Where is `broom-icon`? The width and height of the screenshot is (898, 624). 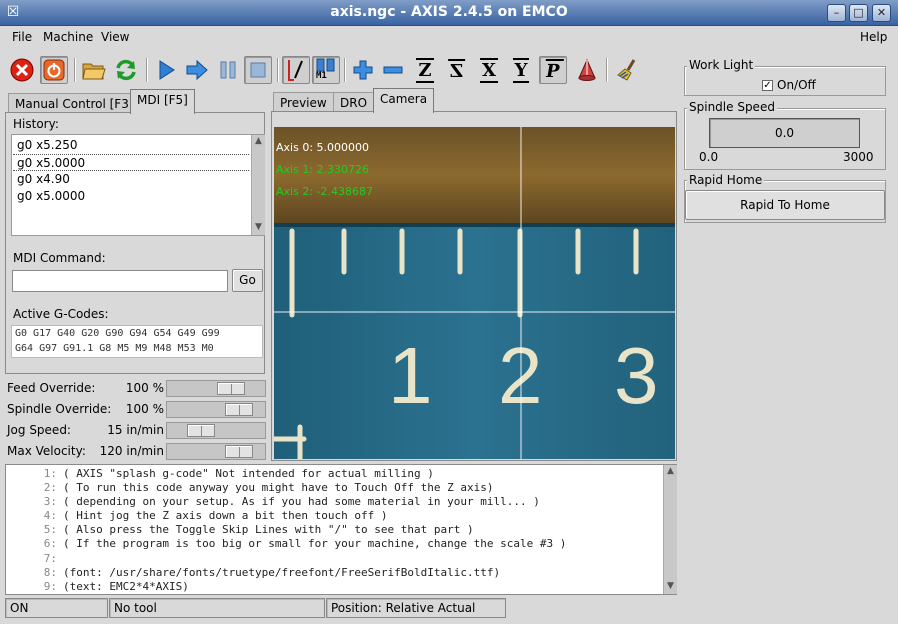
broom-icon is located at coordinates (626, 70).